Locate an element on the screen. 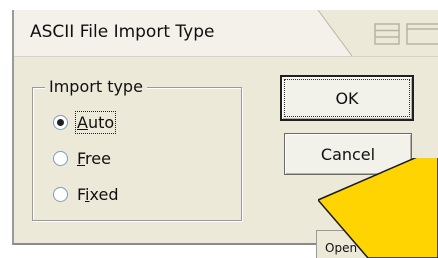 This screenshot has width=438, height=258. label-rest: ree is located at coordinates (98, 158).